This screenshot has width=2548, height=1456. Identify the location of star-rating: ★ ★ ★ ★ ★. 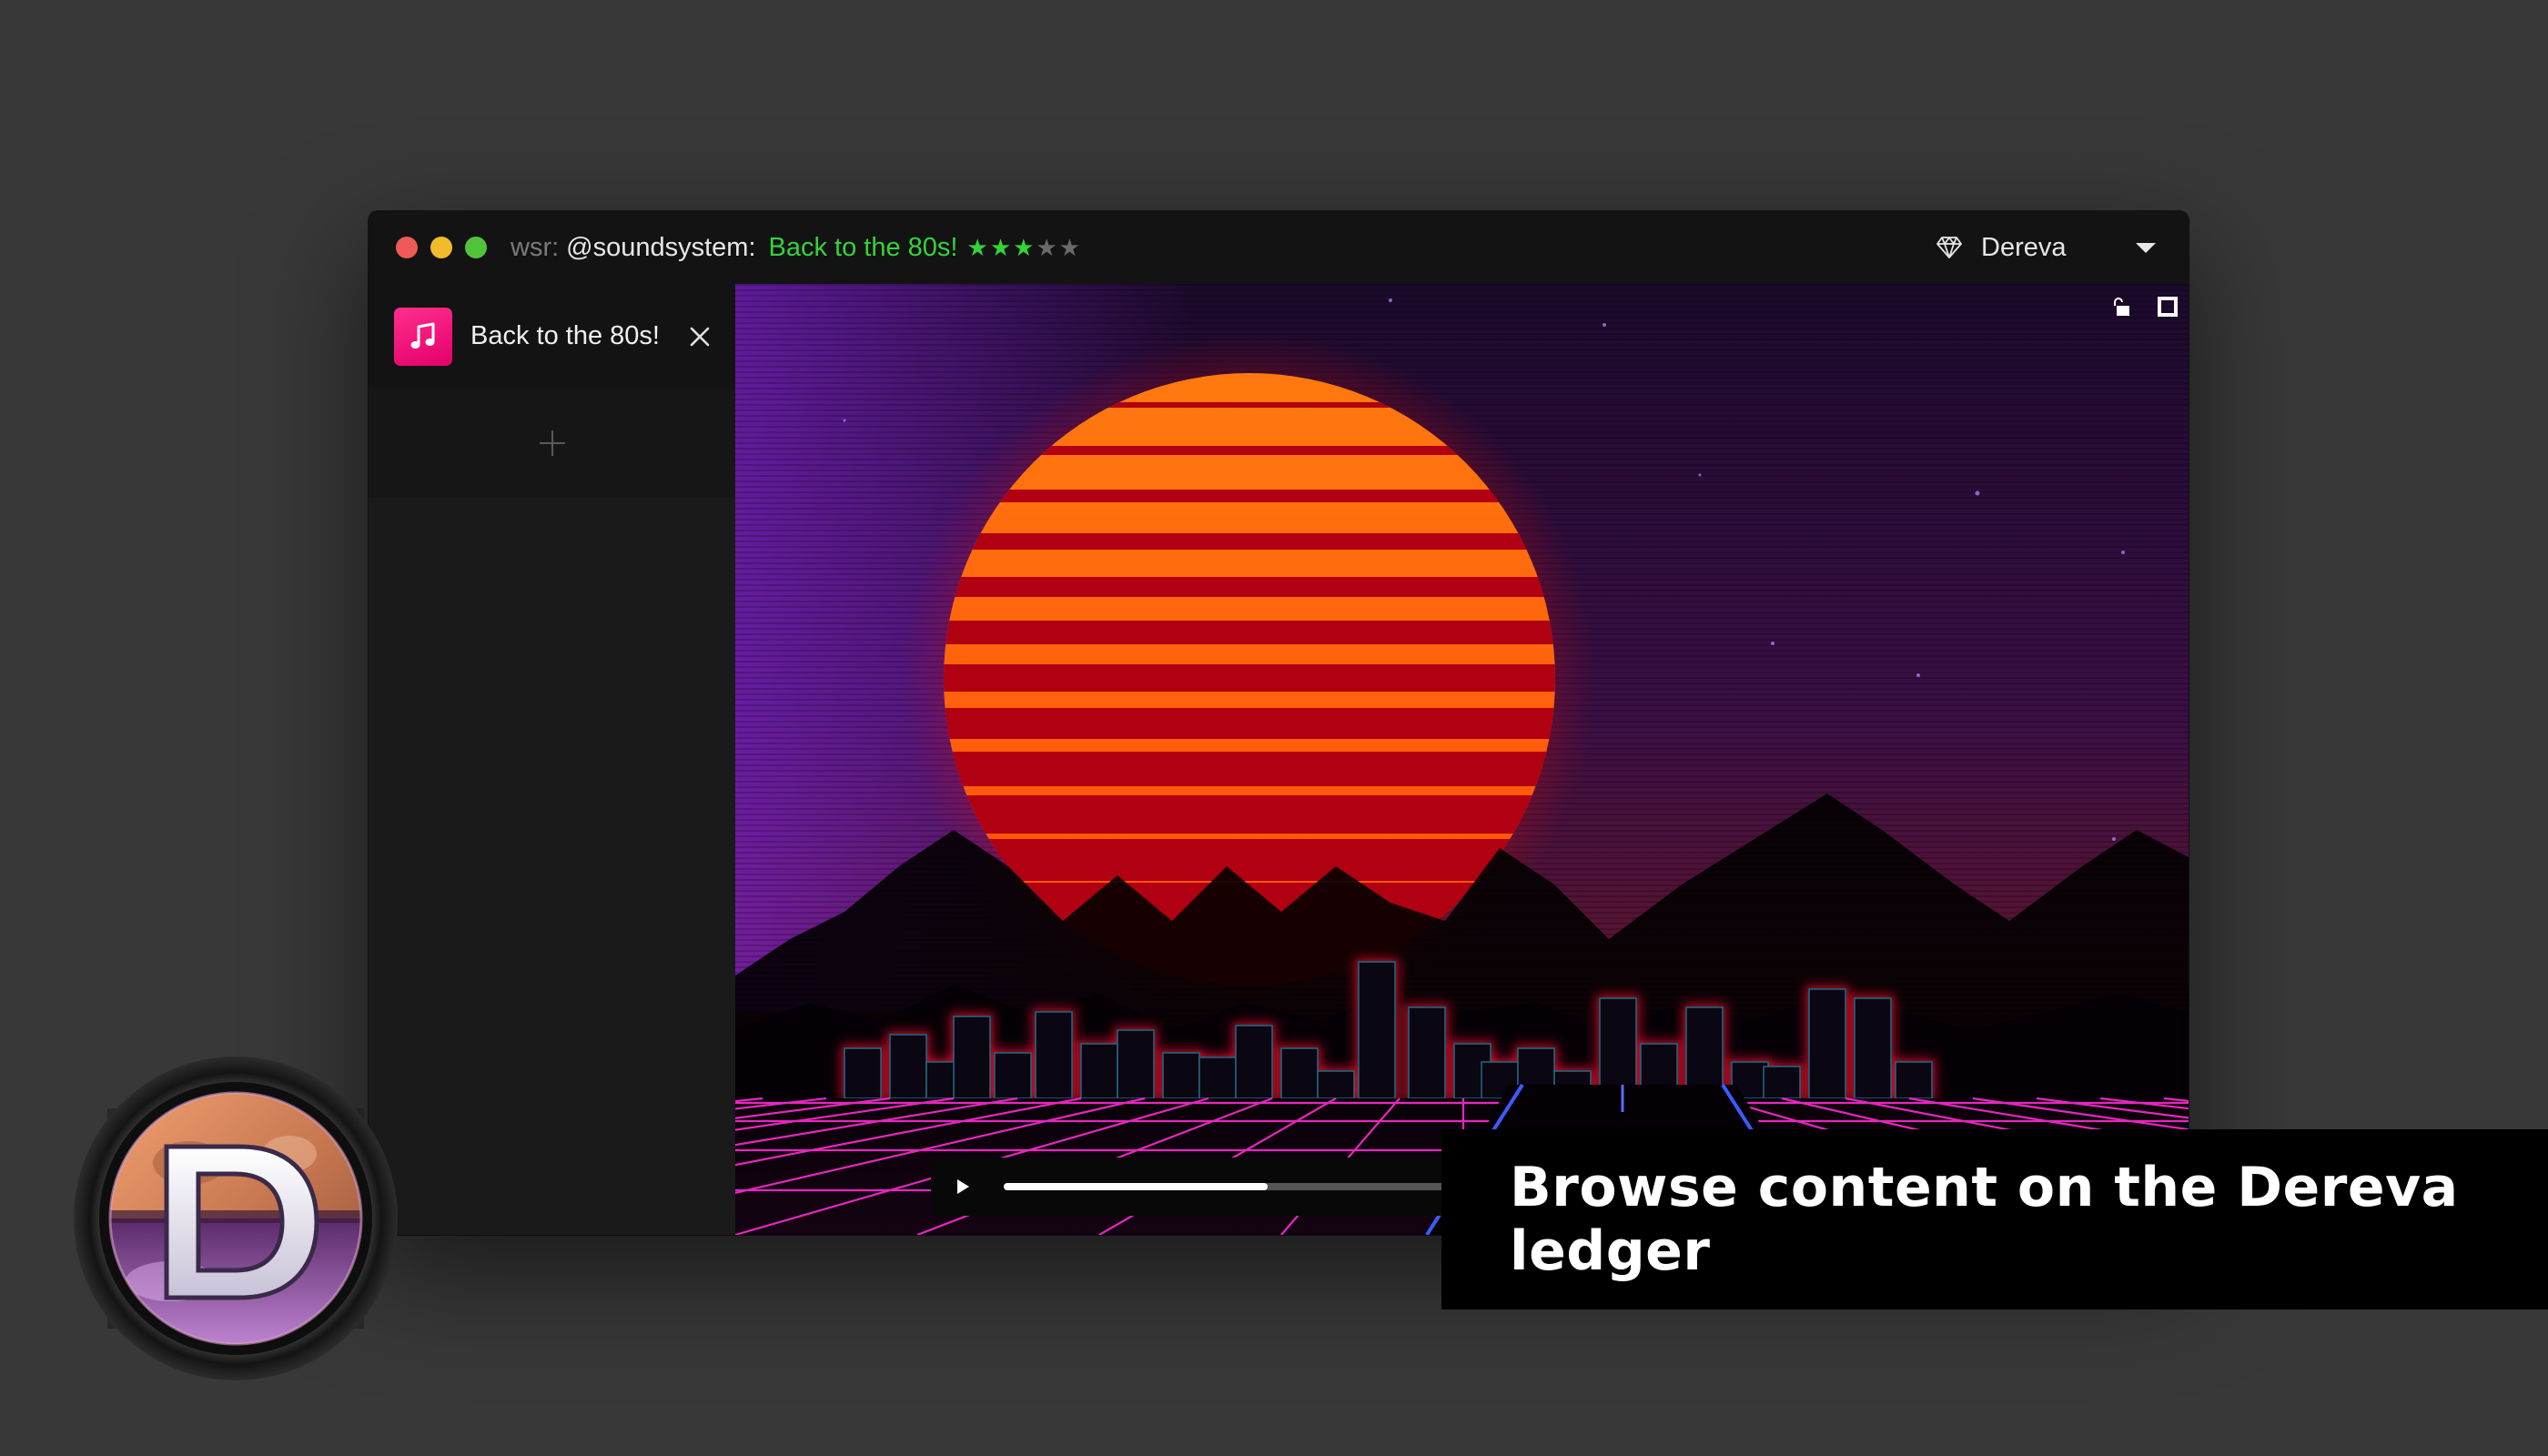
(1024, 248).